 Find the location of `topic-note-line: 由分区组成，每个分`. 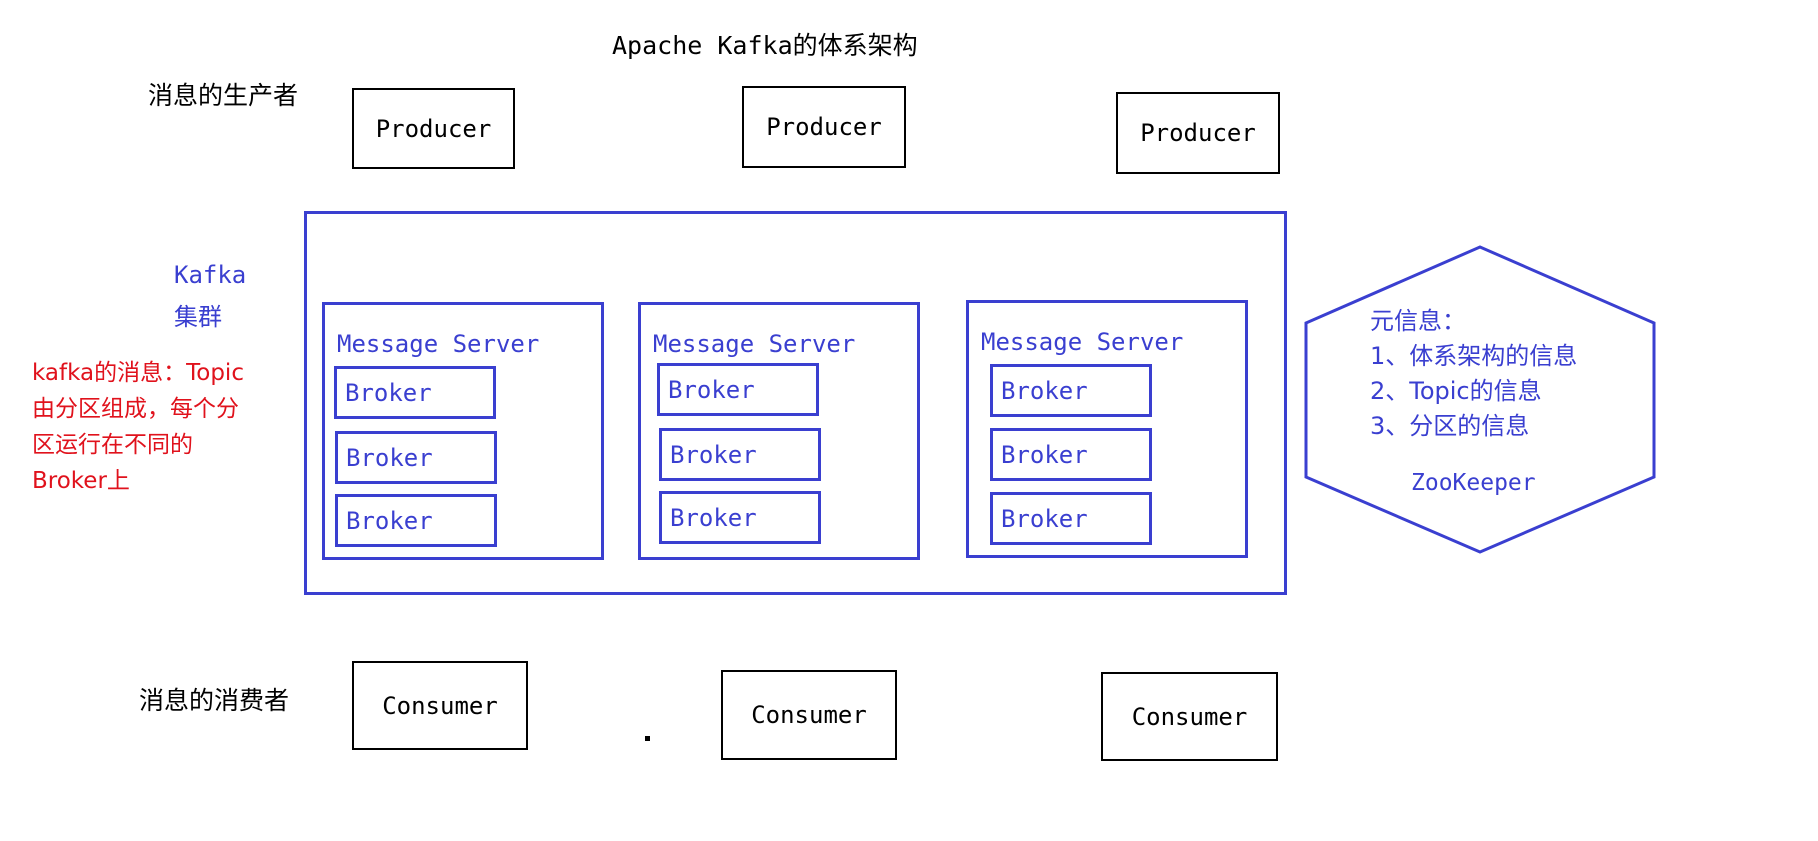

topic-note-line: 由分区组成，每个分 is located at coordinates (135, 409).